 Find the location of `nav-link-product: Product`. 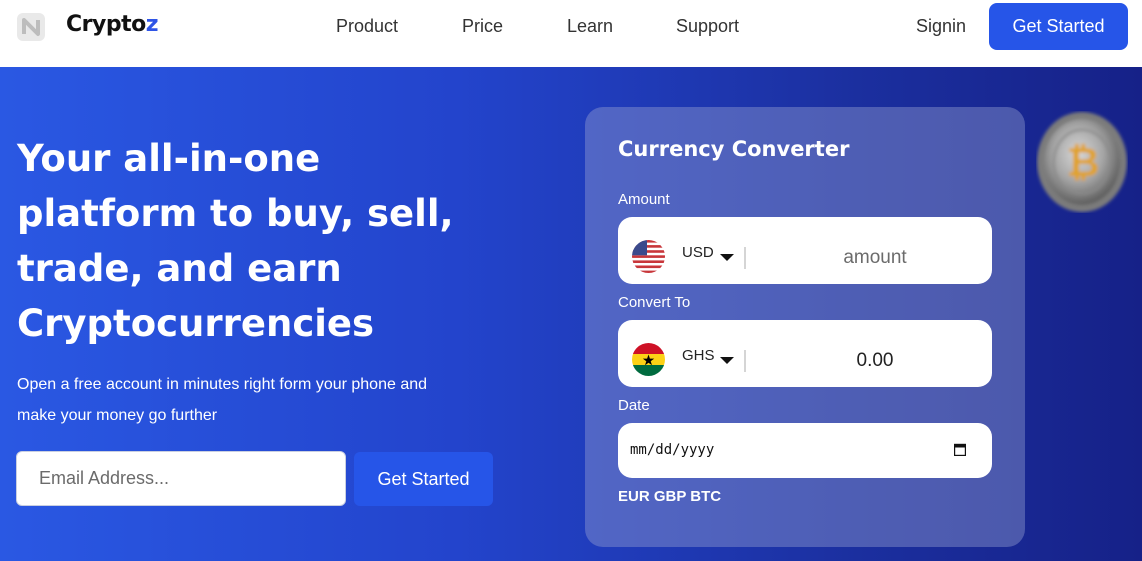

nav-link-product: Product is located at coordinates (367, 26).